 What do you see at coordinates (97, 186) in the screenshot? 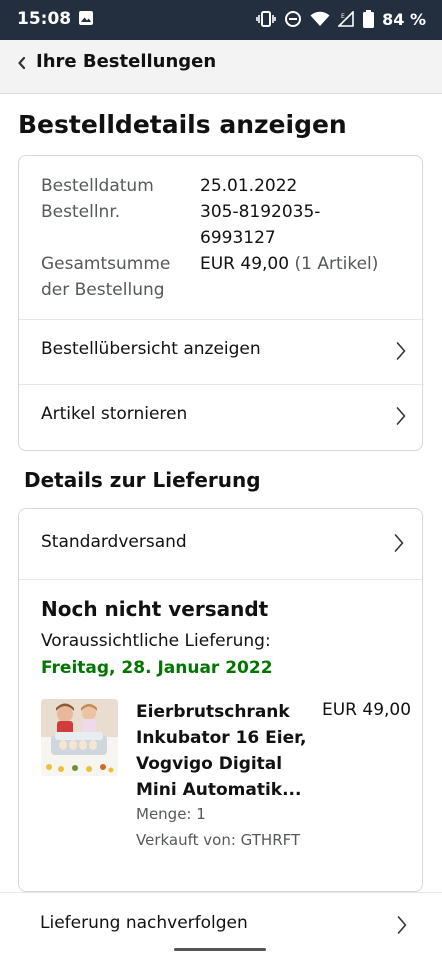
I see `order-date-label: Bestelldatum` at bounding box center [97, 186].